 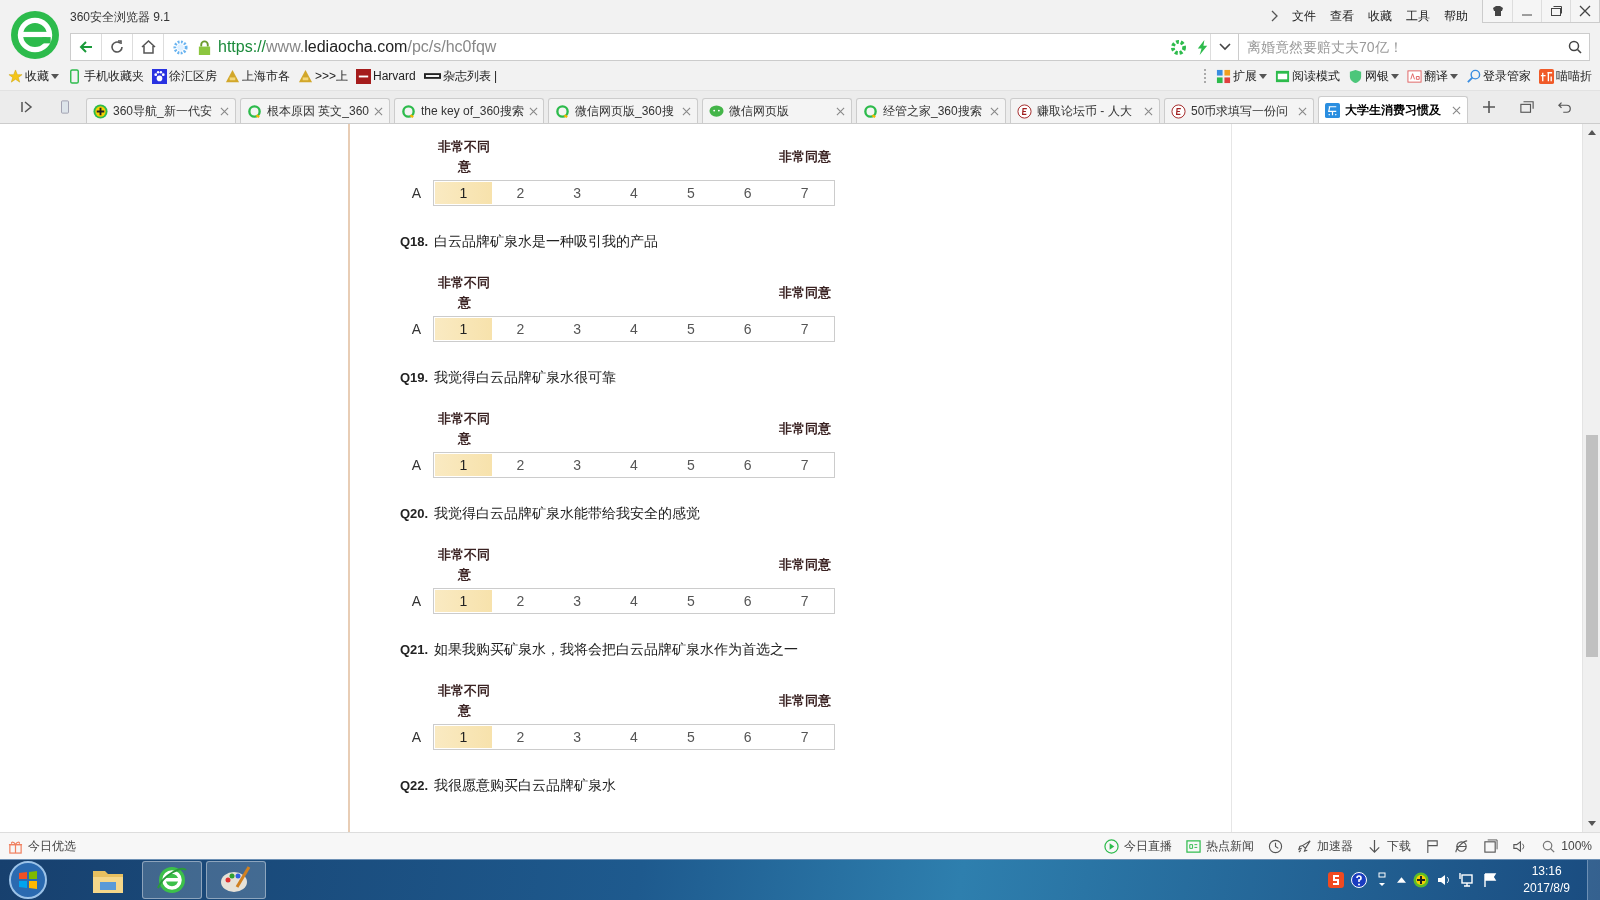 I want to click on back-arrow-icon, so click(x=86, y=47).